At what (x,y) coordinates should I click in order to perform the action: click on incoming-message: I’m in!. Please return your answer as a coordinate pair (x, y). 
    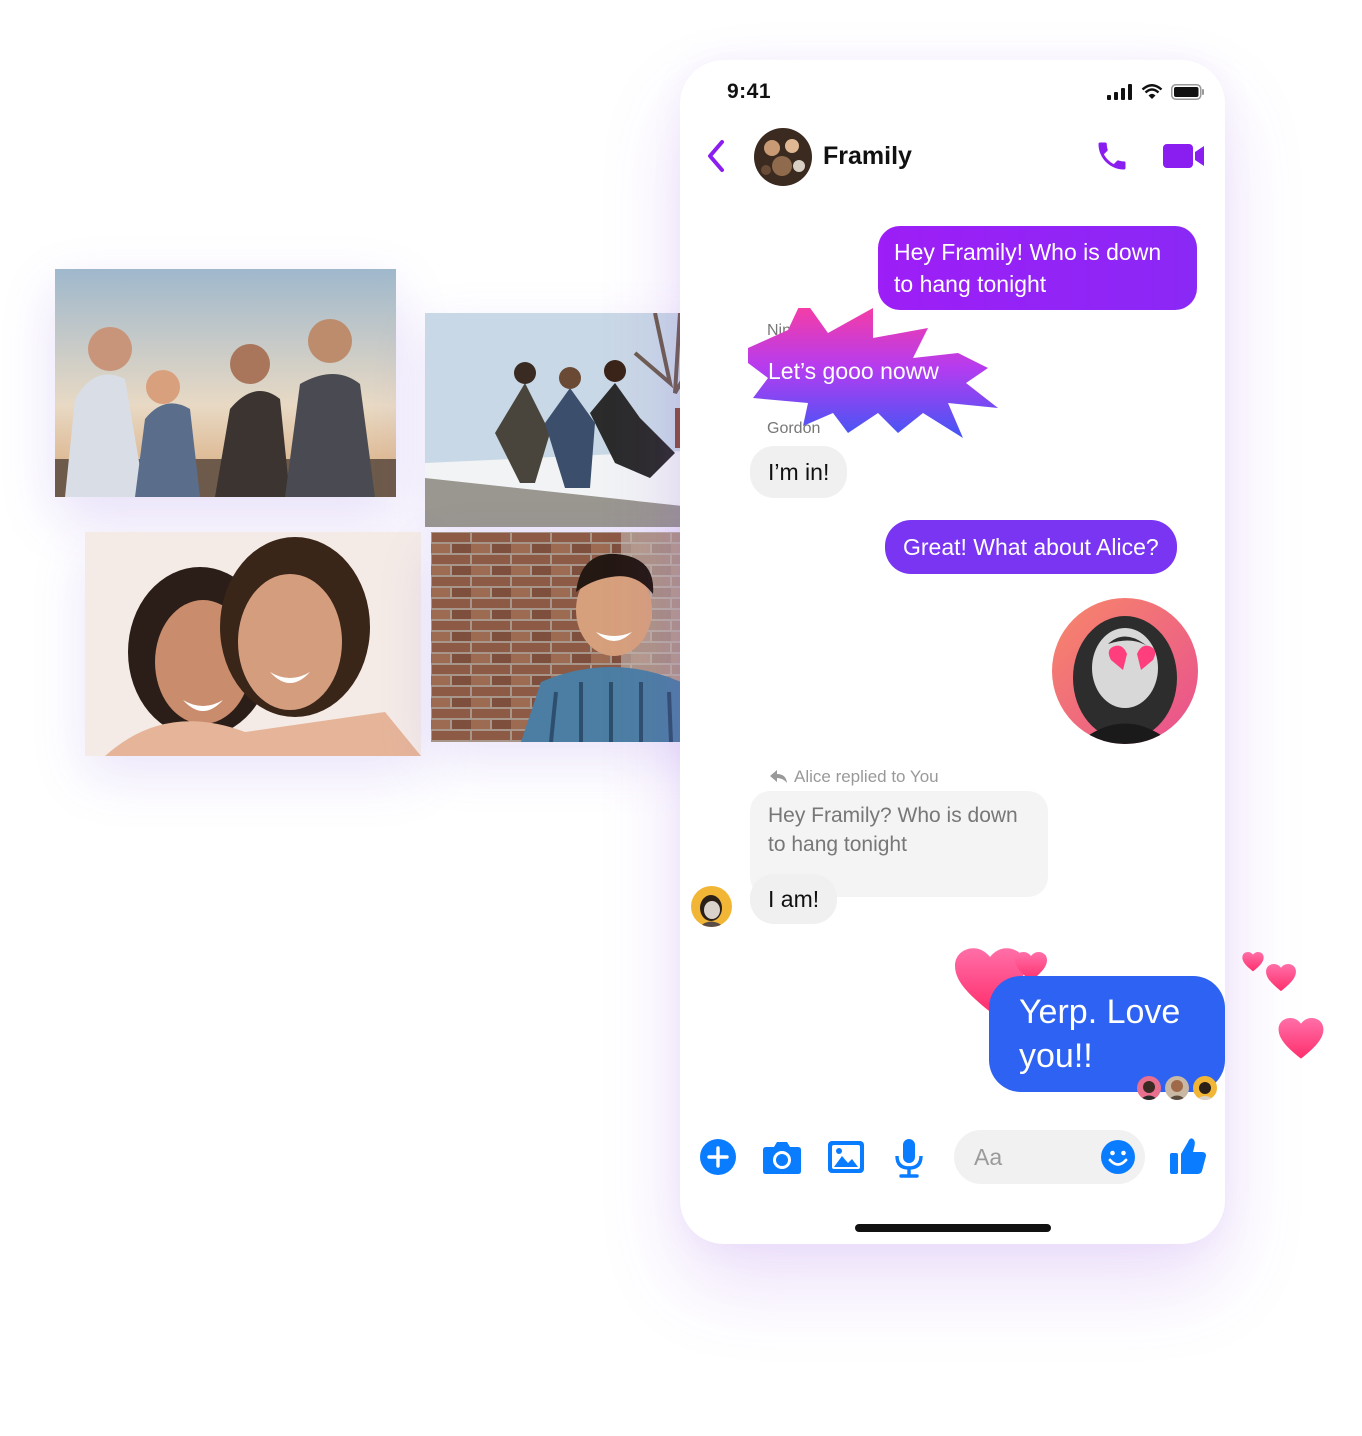
    Looking at the image, I should click on (799, 472).